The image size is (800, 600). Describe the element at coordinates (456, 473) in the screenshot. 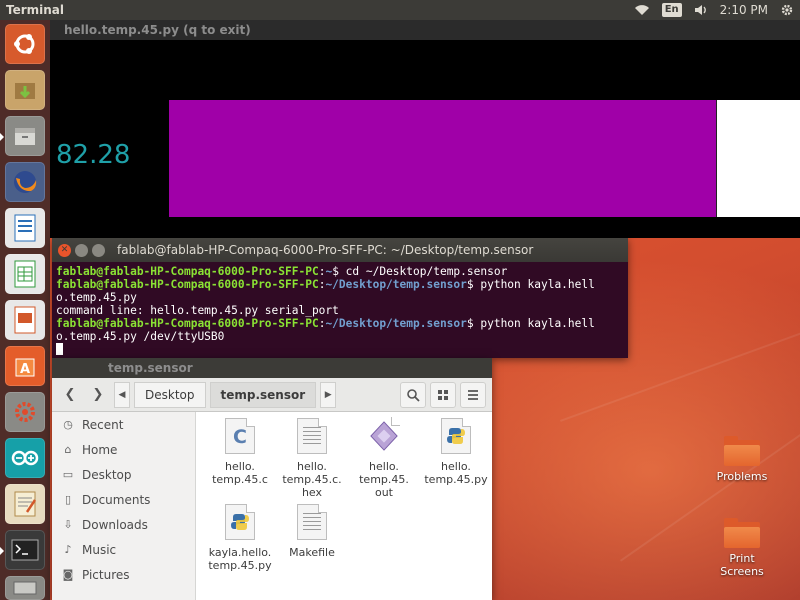

I see `file-name: hello. temp.45.py` at that location.